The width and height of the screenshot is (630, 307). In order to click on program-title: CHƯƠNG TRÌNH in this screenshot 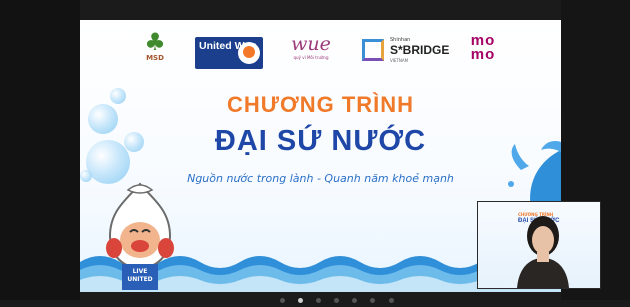, I will do `click(320, 104)`.